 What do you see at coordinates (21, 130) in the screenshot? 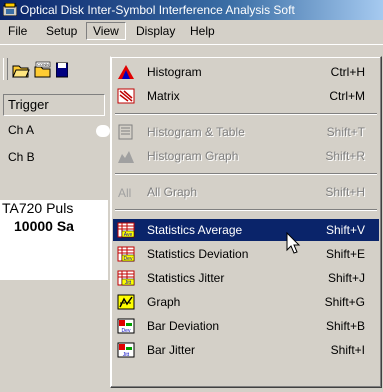
I see `channel-a-label: Ch A` at bounding box center [21, 130].